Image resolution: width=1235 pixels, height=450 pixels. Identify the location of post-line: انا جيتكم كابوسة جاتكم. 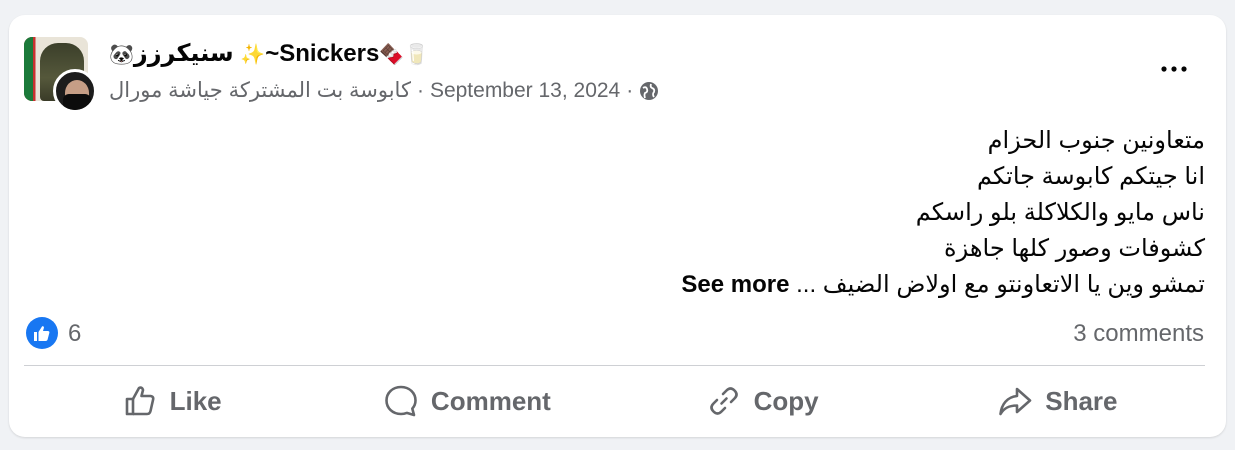
(1090, 176).